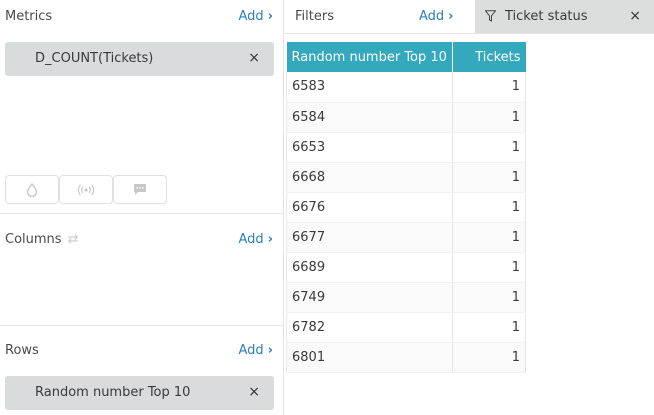  I want to click on table-cell: 6583, so click(369, 87).